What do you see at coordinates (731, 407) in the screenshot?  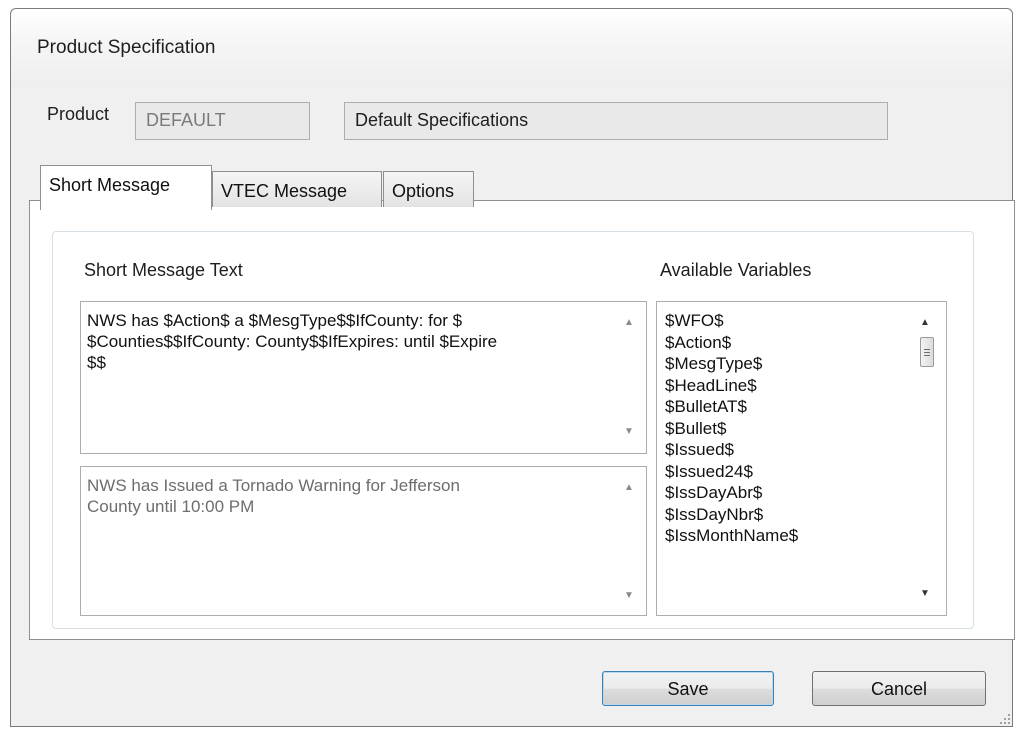 I see `list-item: $BulletAT$` at bounding box center [731, 407].